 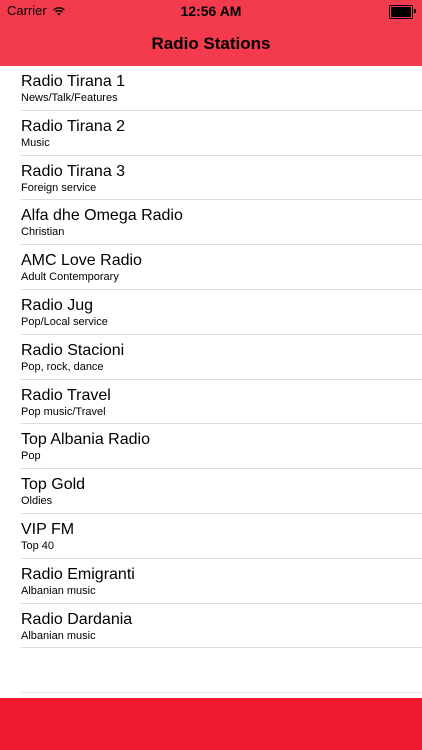 What do you see at coordinates (211, 724) in the screenshot?
I see `bottom-bar` at bounding box center [211, 724].